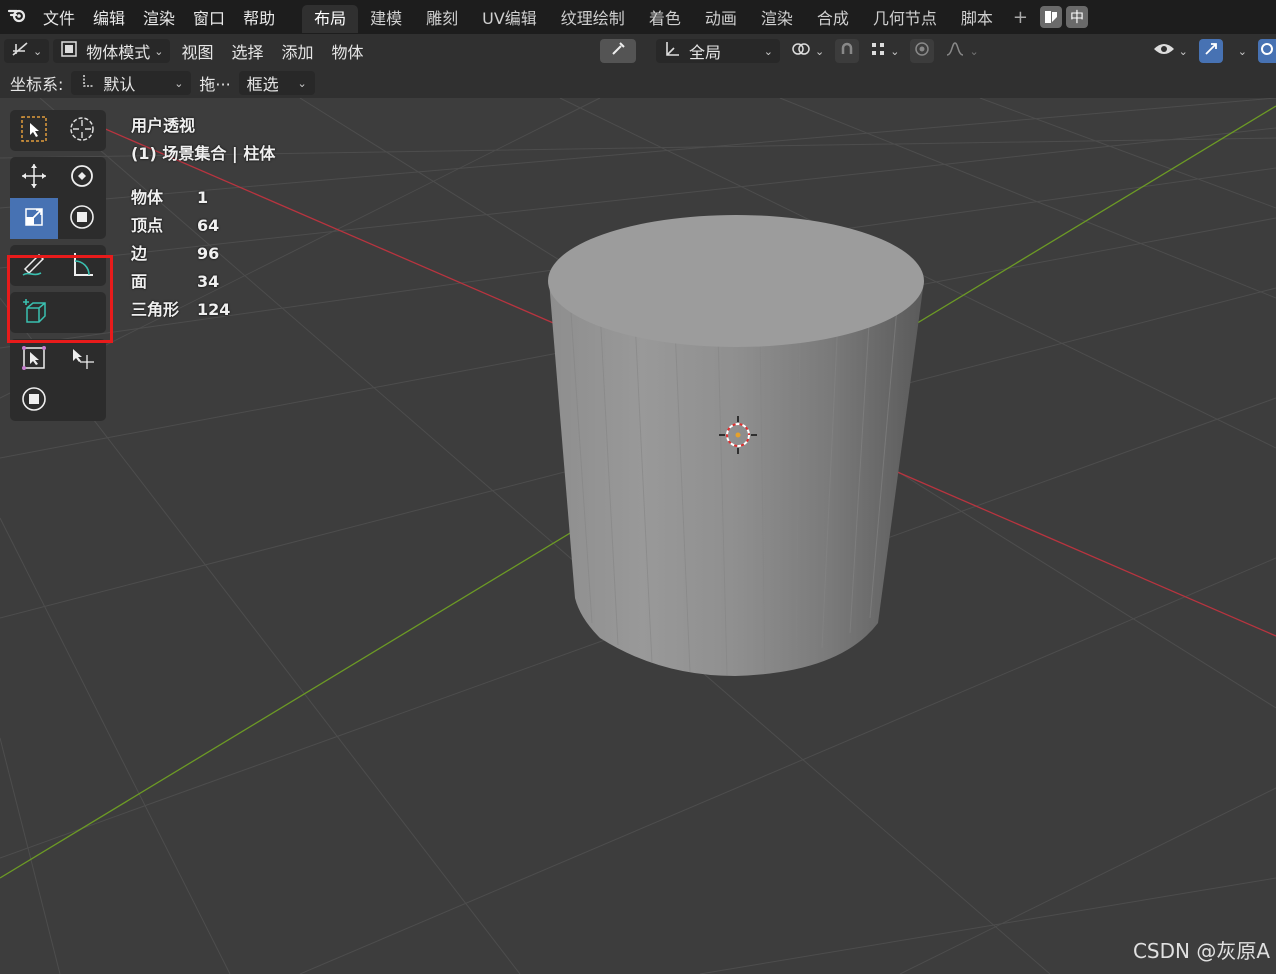  I want to click on orientation-icon, so click(672, 51).